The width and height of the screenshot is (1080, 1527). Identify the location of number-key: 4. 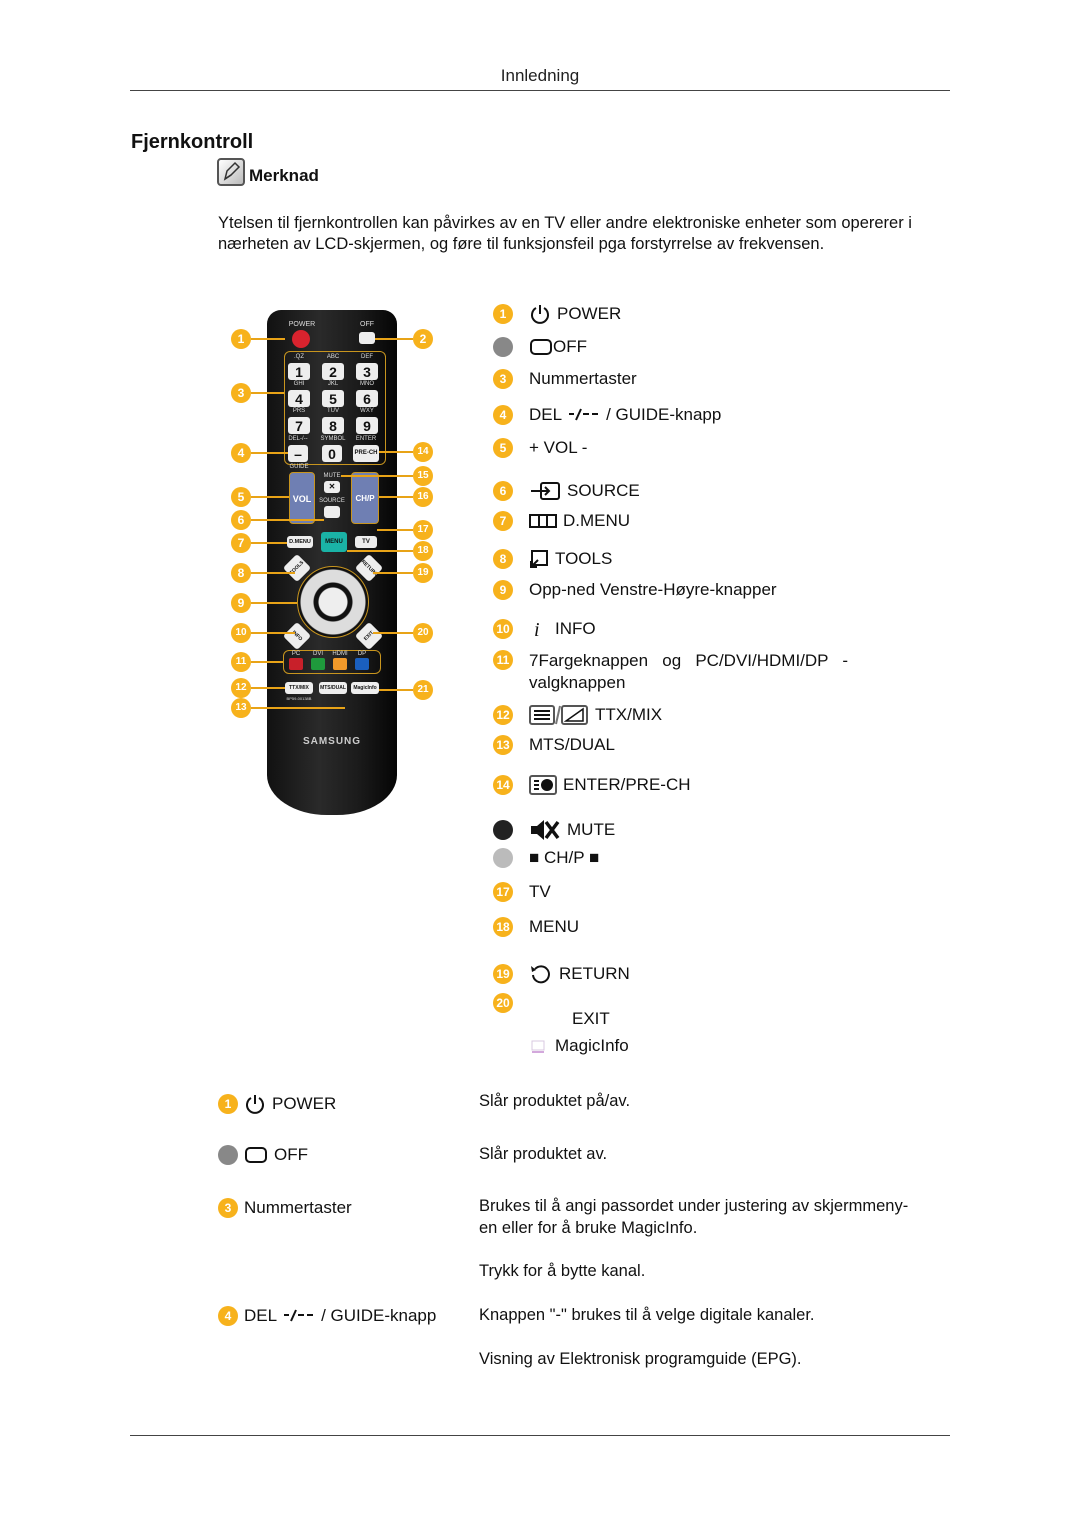
(299, 398).